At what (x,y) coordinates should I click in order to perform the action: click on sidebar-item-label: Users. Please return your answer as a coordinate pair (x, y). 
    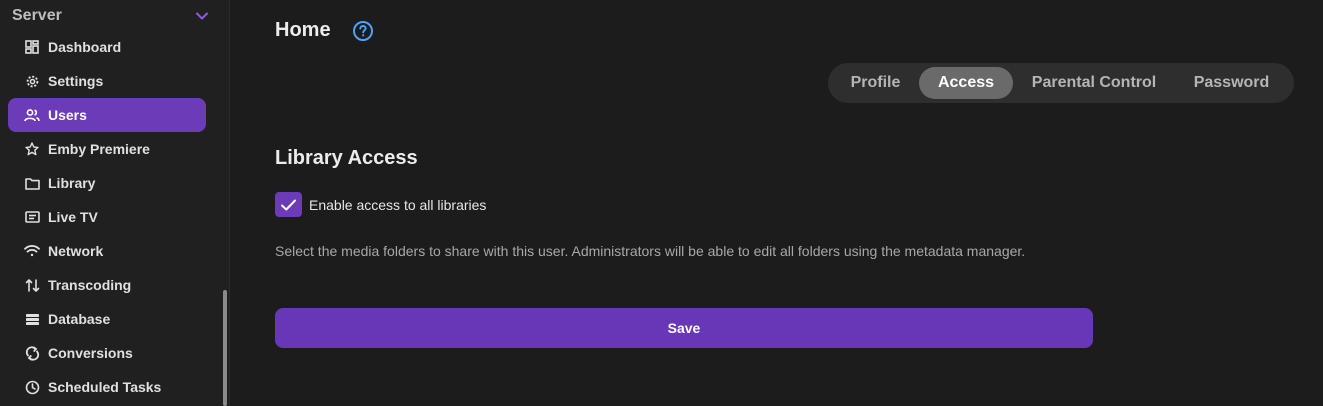
    Looking at the image, I should click on (67, 115).